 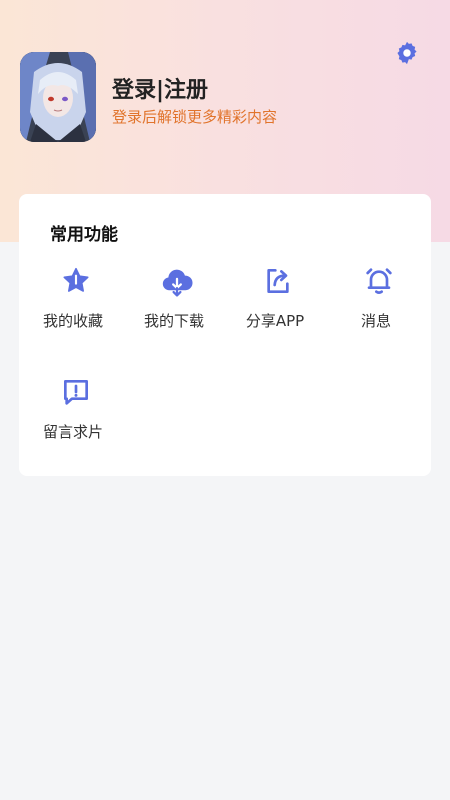 I want to click on section-title: 常用功能, so click(x=84, y=235).